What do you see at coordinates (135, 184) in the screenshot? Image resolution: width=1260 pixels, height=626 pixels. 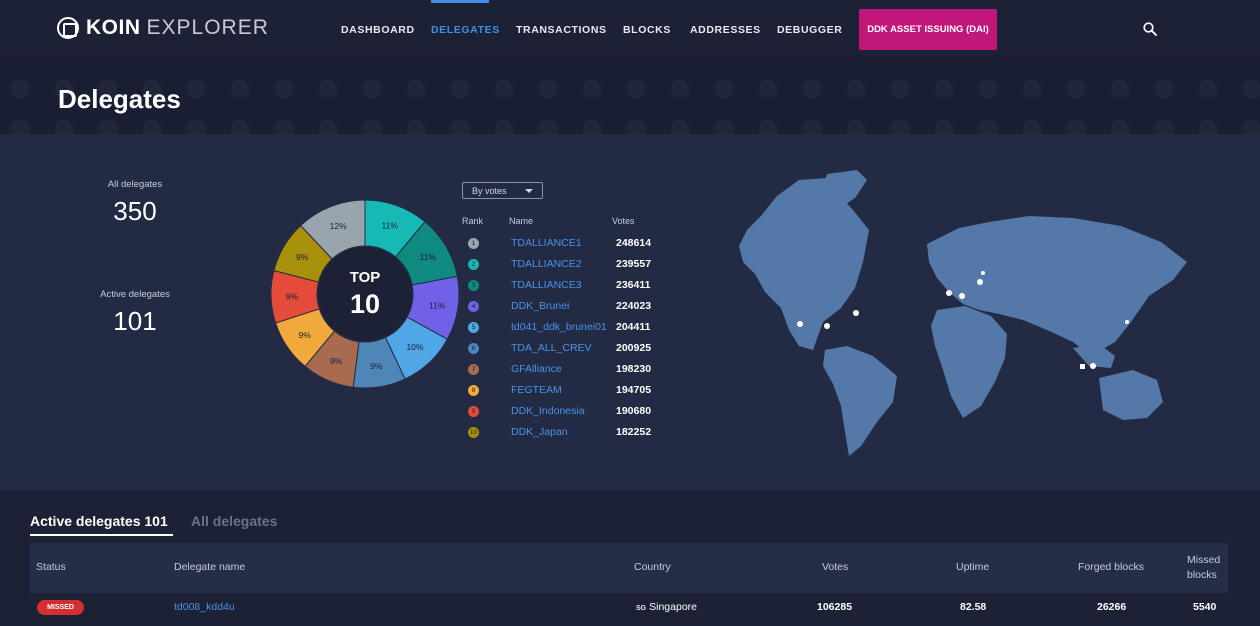 I see `all-delegates-label: All delegates` at bounding box center [135, 184].